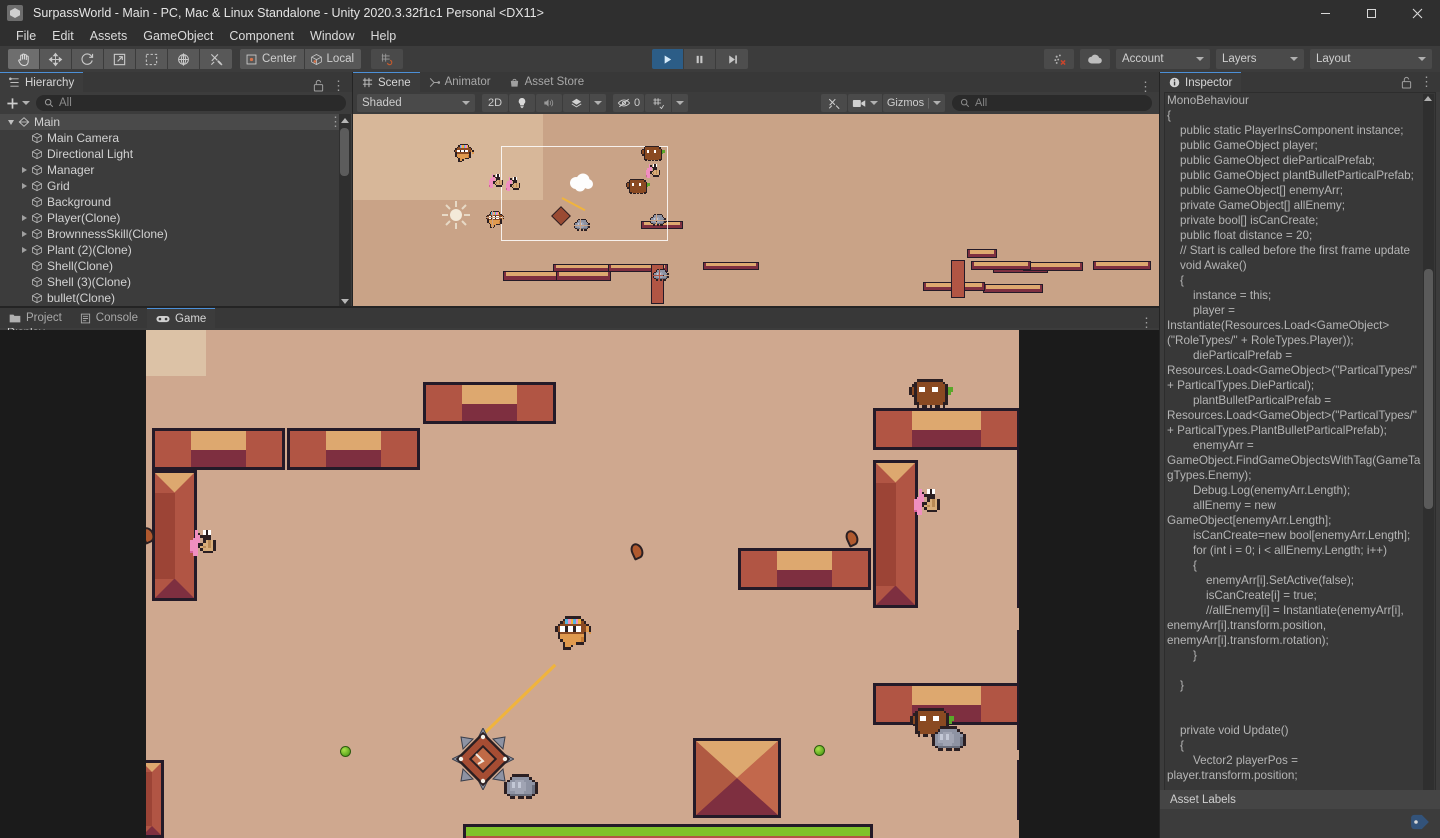 This screenshot has width=1440, height=838. Describe the element at coordinates (35, 318) in the screenshot. I see `tab-project: Project` at that location.